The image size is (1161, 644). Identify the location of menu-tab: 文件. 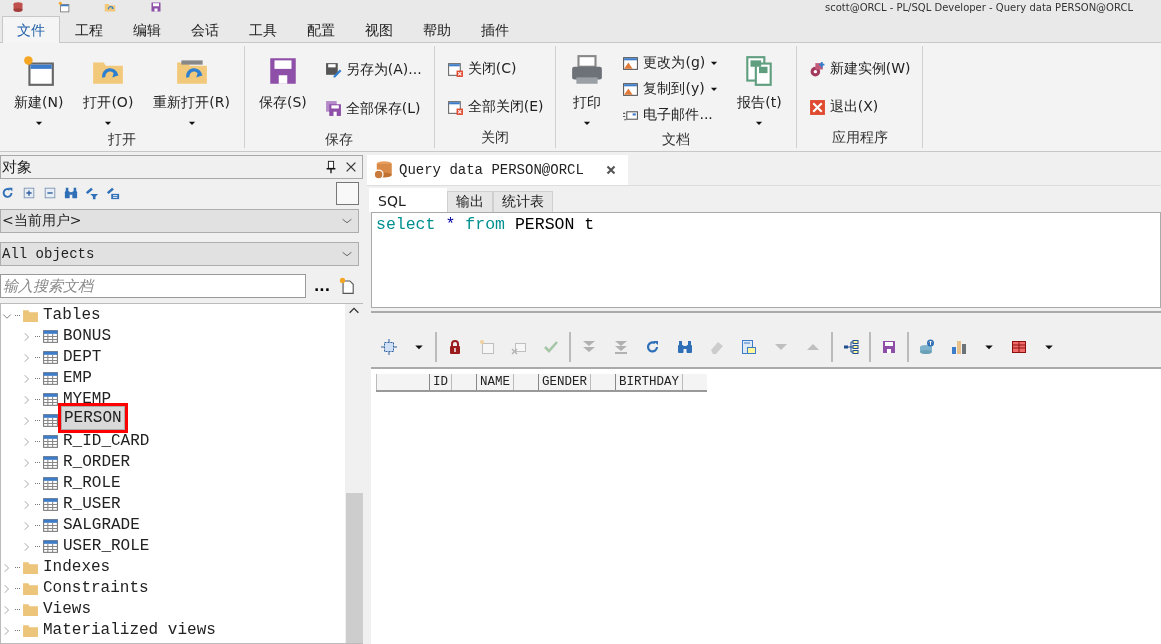
(31, 29).